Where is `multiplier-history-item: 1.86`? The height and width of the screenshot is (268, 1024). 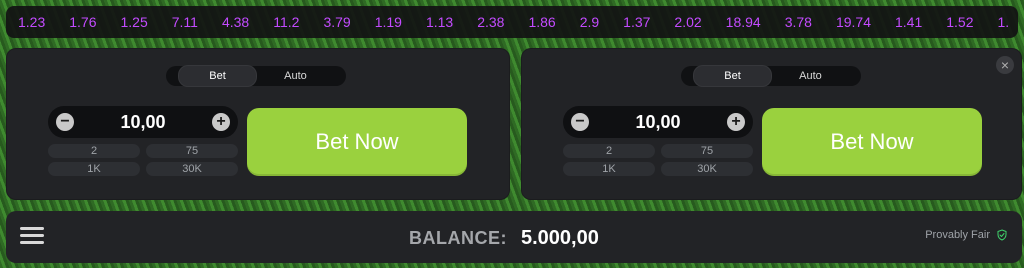
multiplier-history-item: 1.86 is located at coordinates (542, 22).